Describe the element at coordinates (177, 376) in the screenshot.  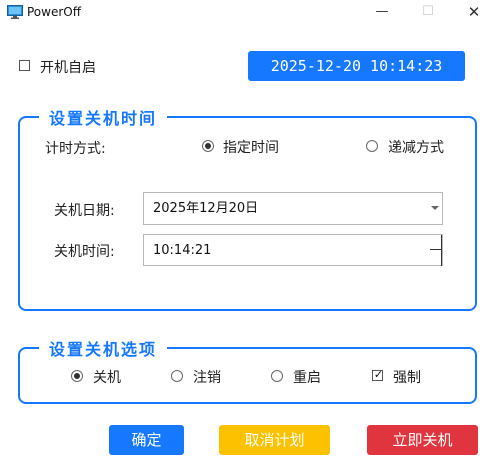
I see `radio-logout` at that location.